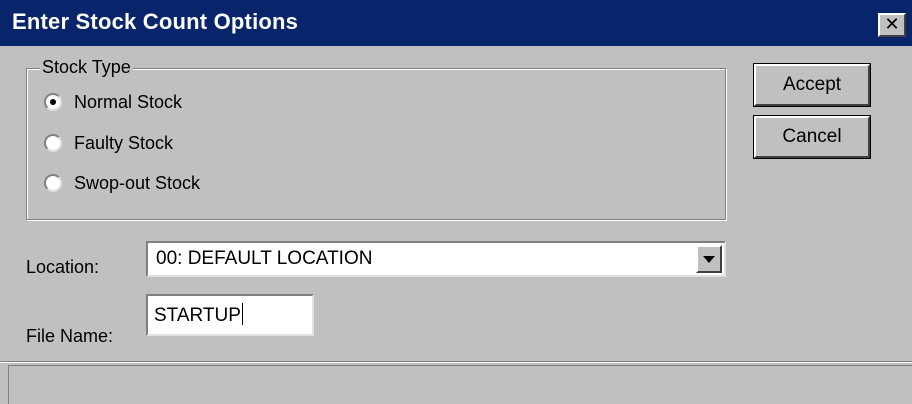 The height and width of the screenshot is (404, 912). I want to click on dialog-title: Enter Stock Count Options, so click(155, 21).